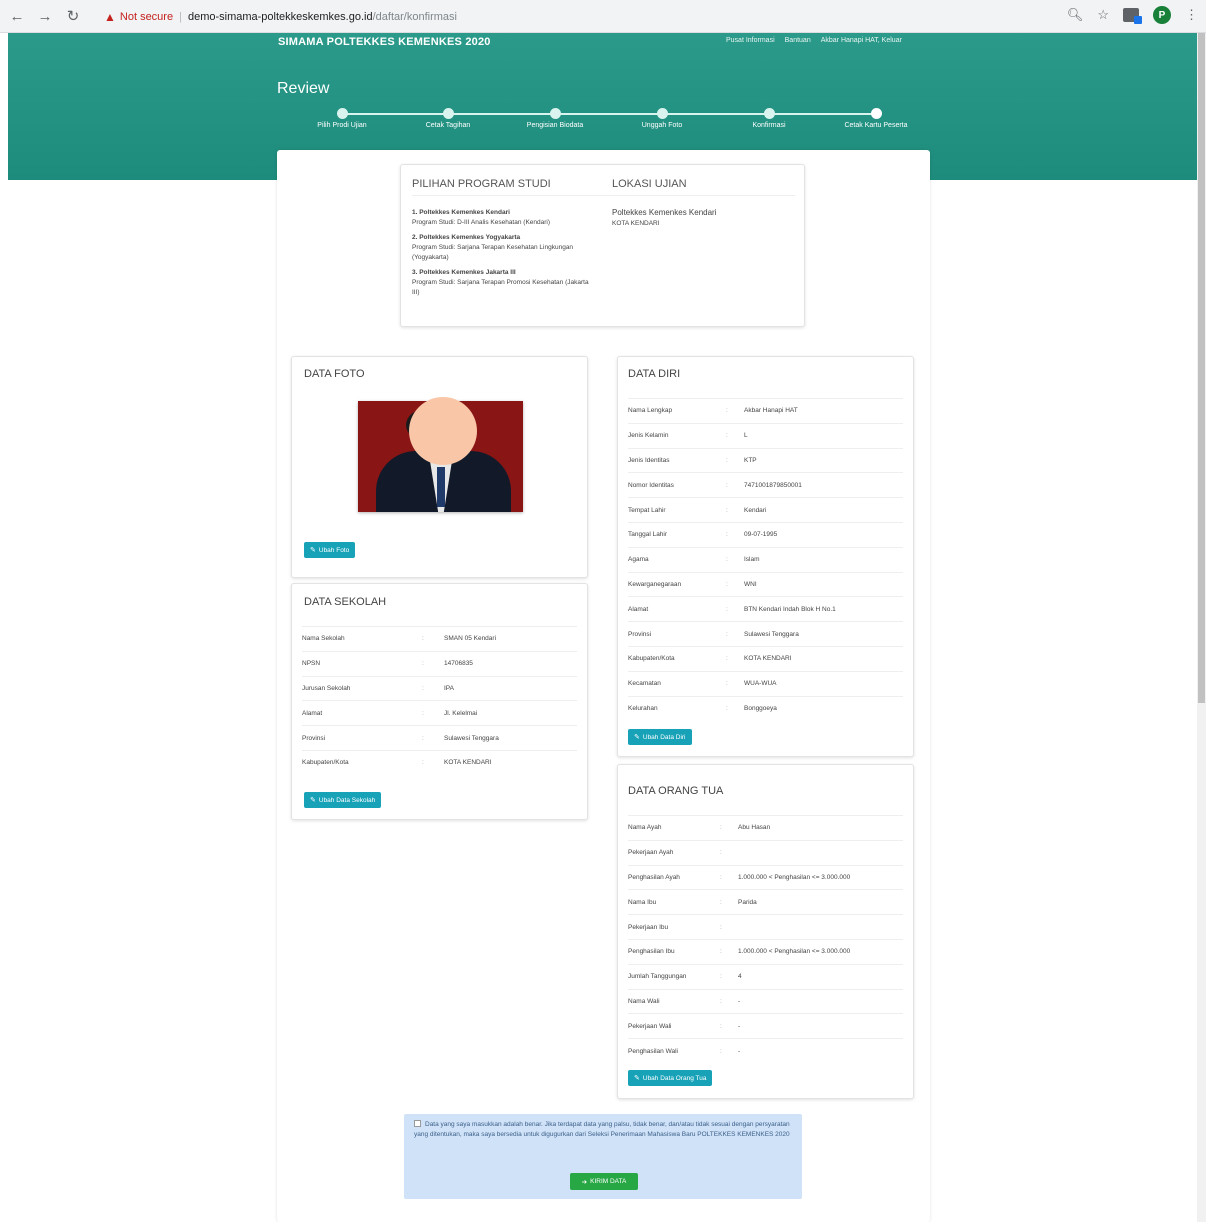  Describe the element at coordinates (334, 374) in the screenshot. I see `panel-title: DATA FOTO` at that location.